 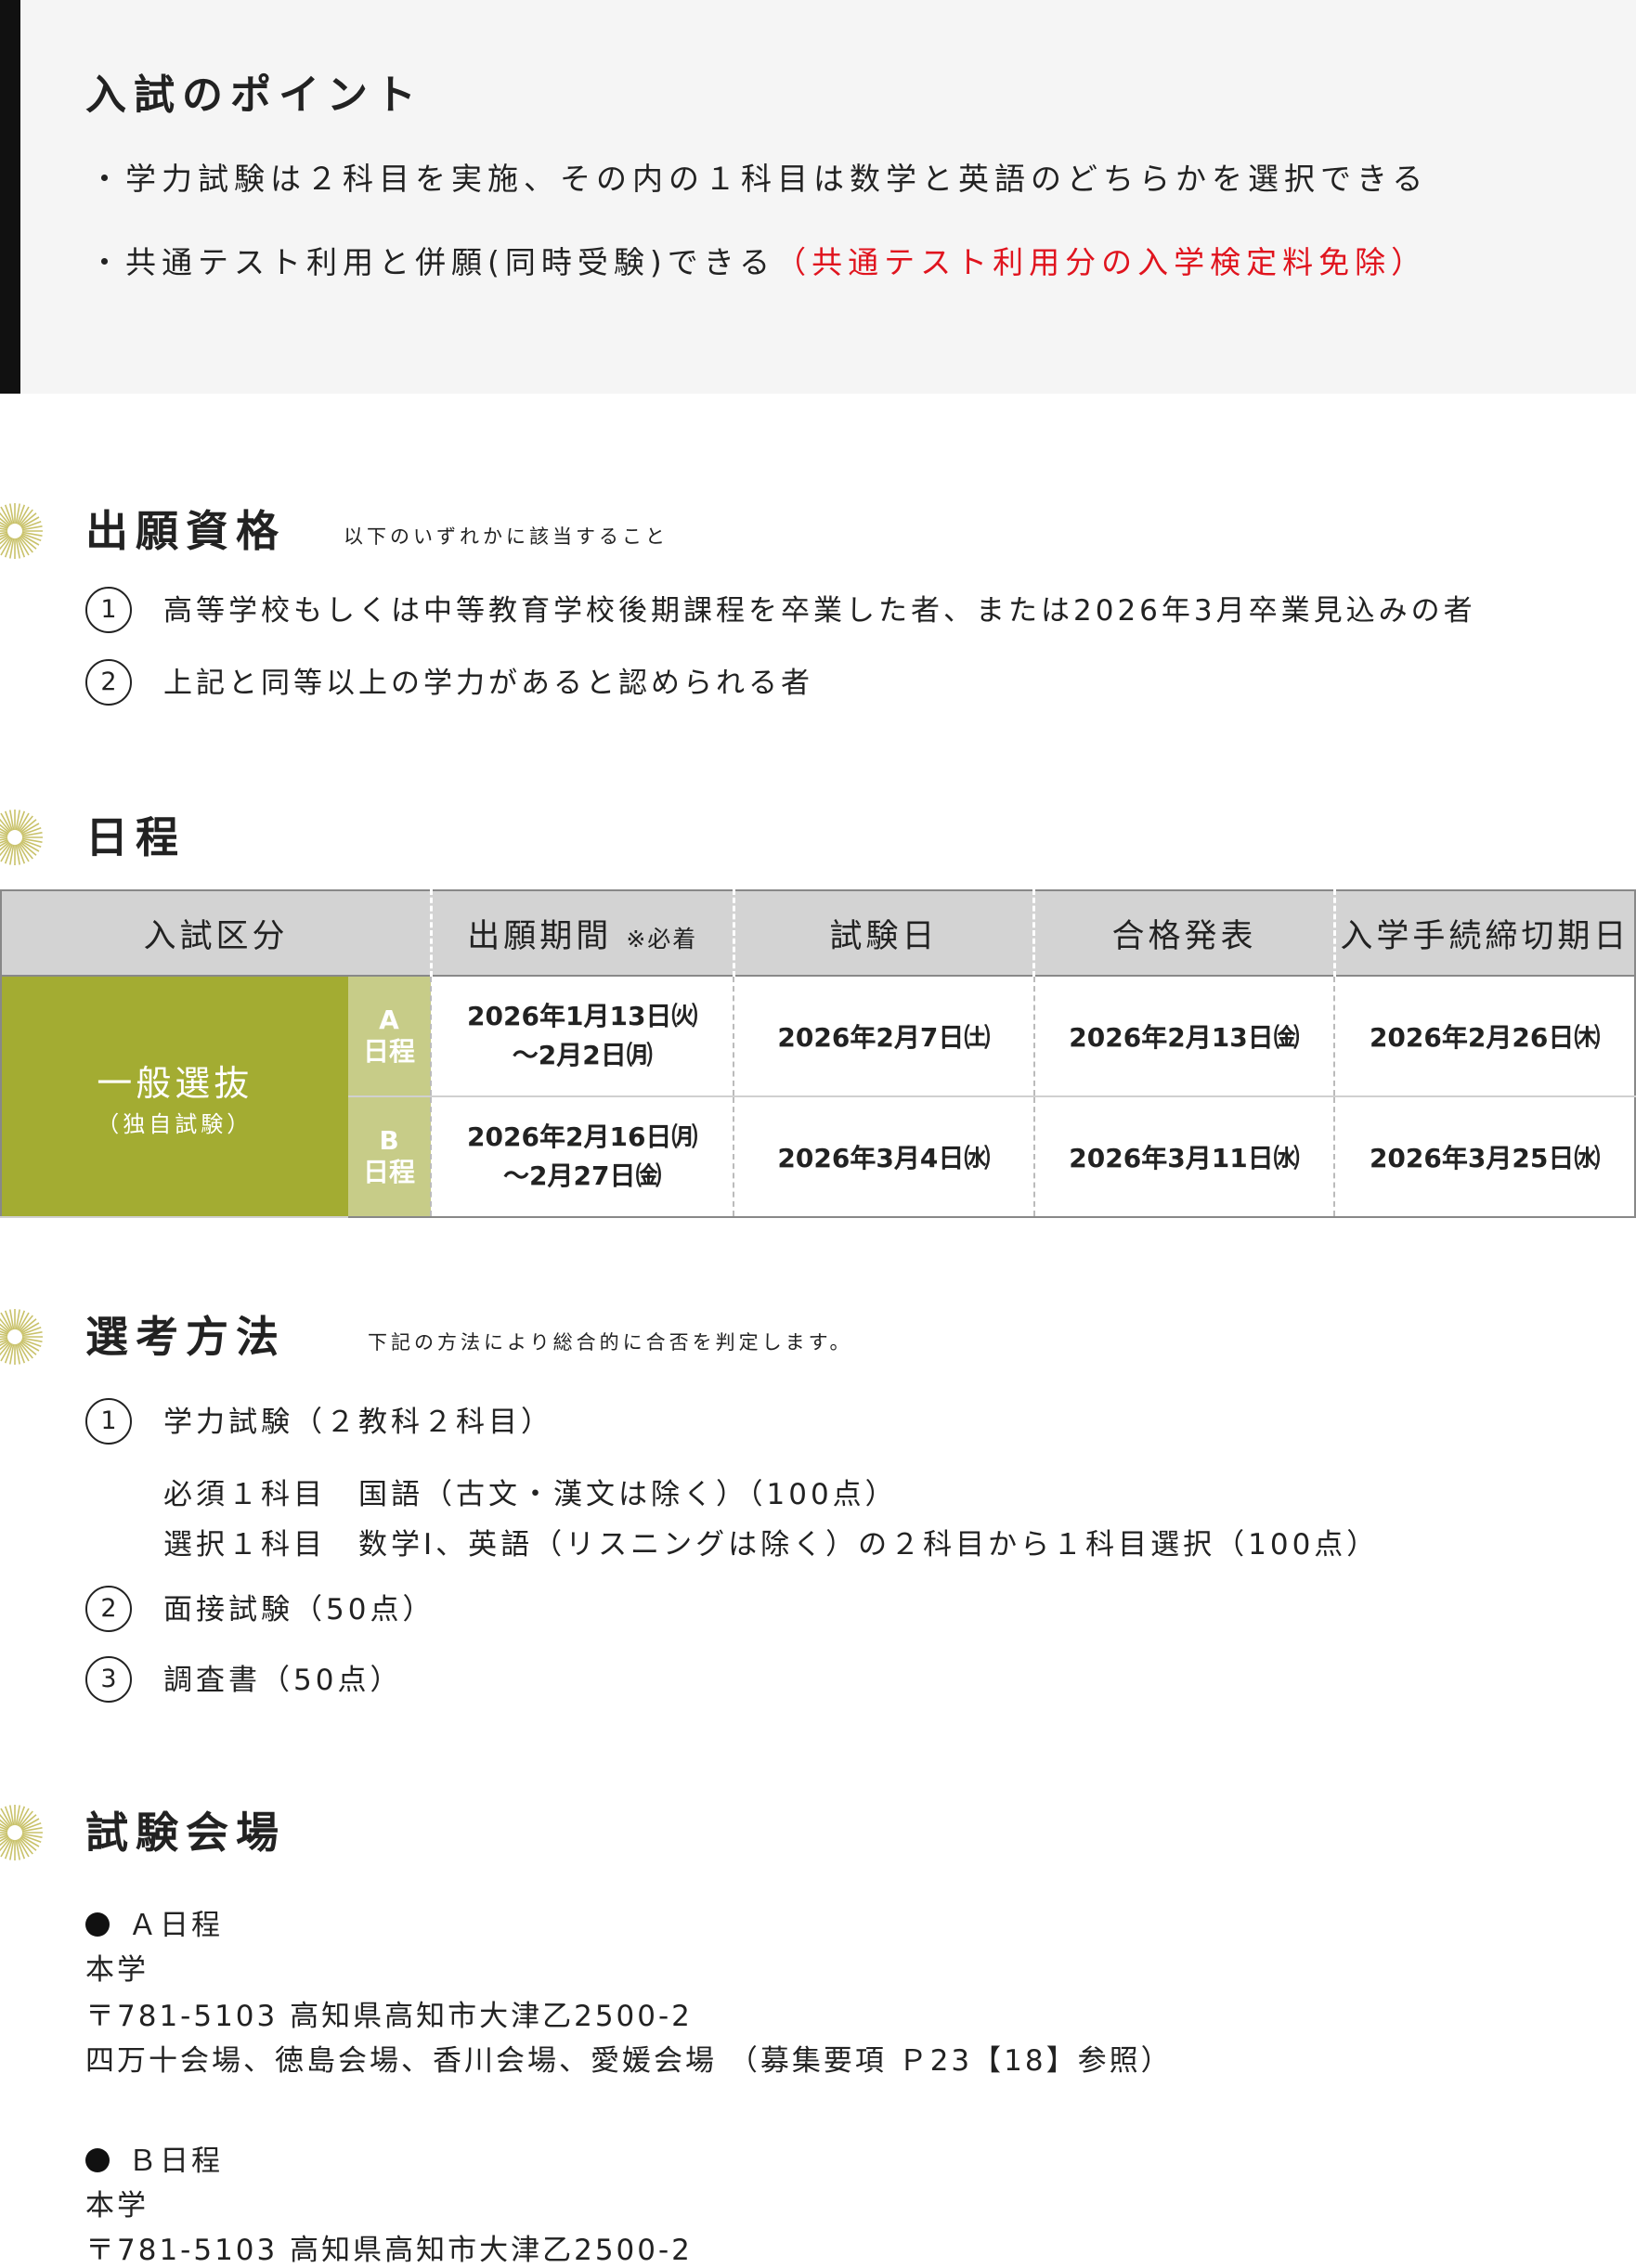 I want to click on sub-letter: B, so click(x=389, y=1140).